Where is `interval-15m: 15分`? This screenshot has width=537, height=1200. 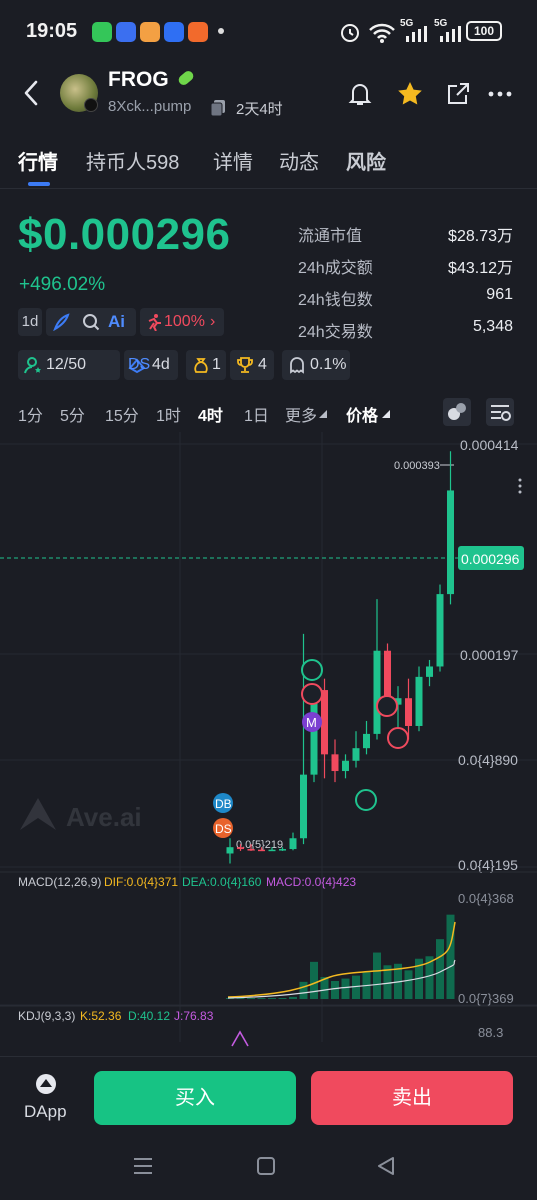
interval-15m: 15分 is located at coordinates (122, 414).